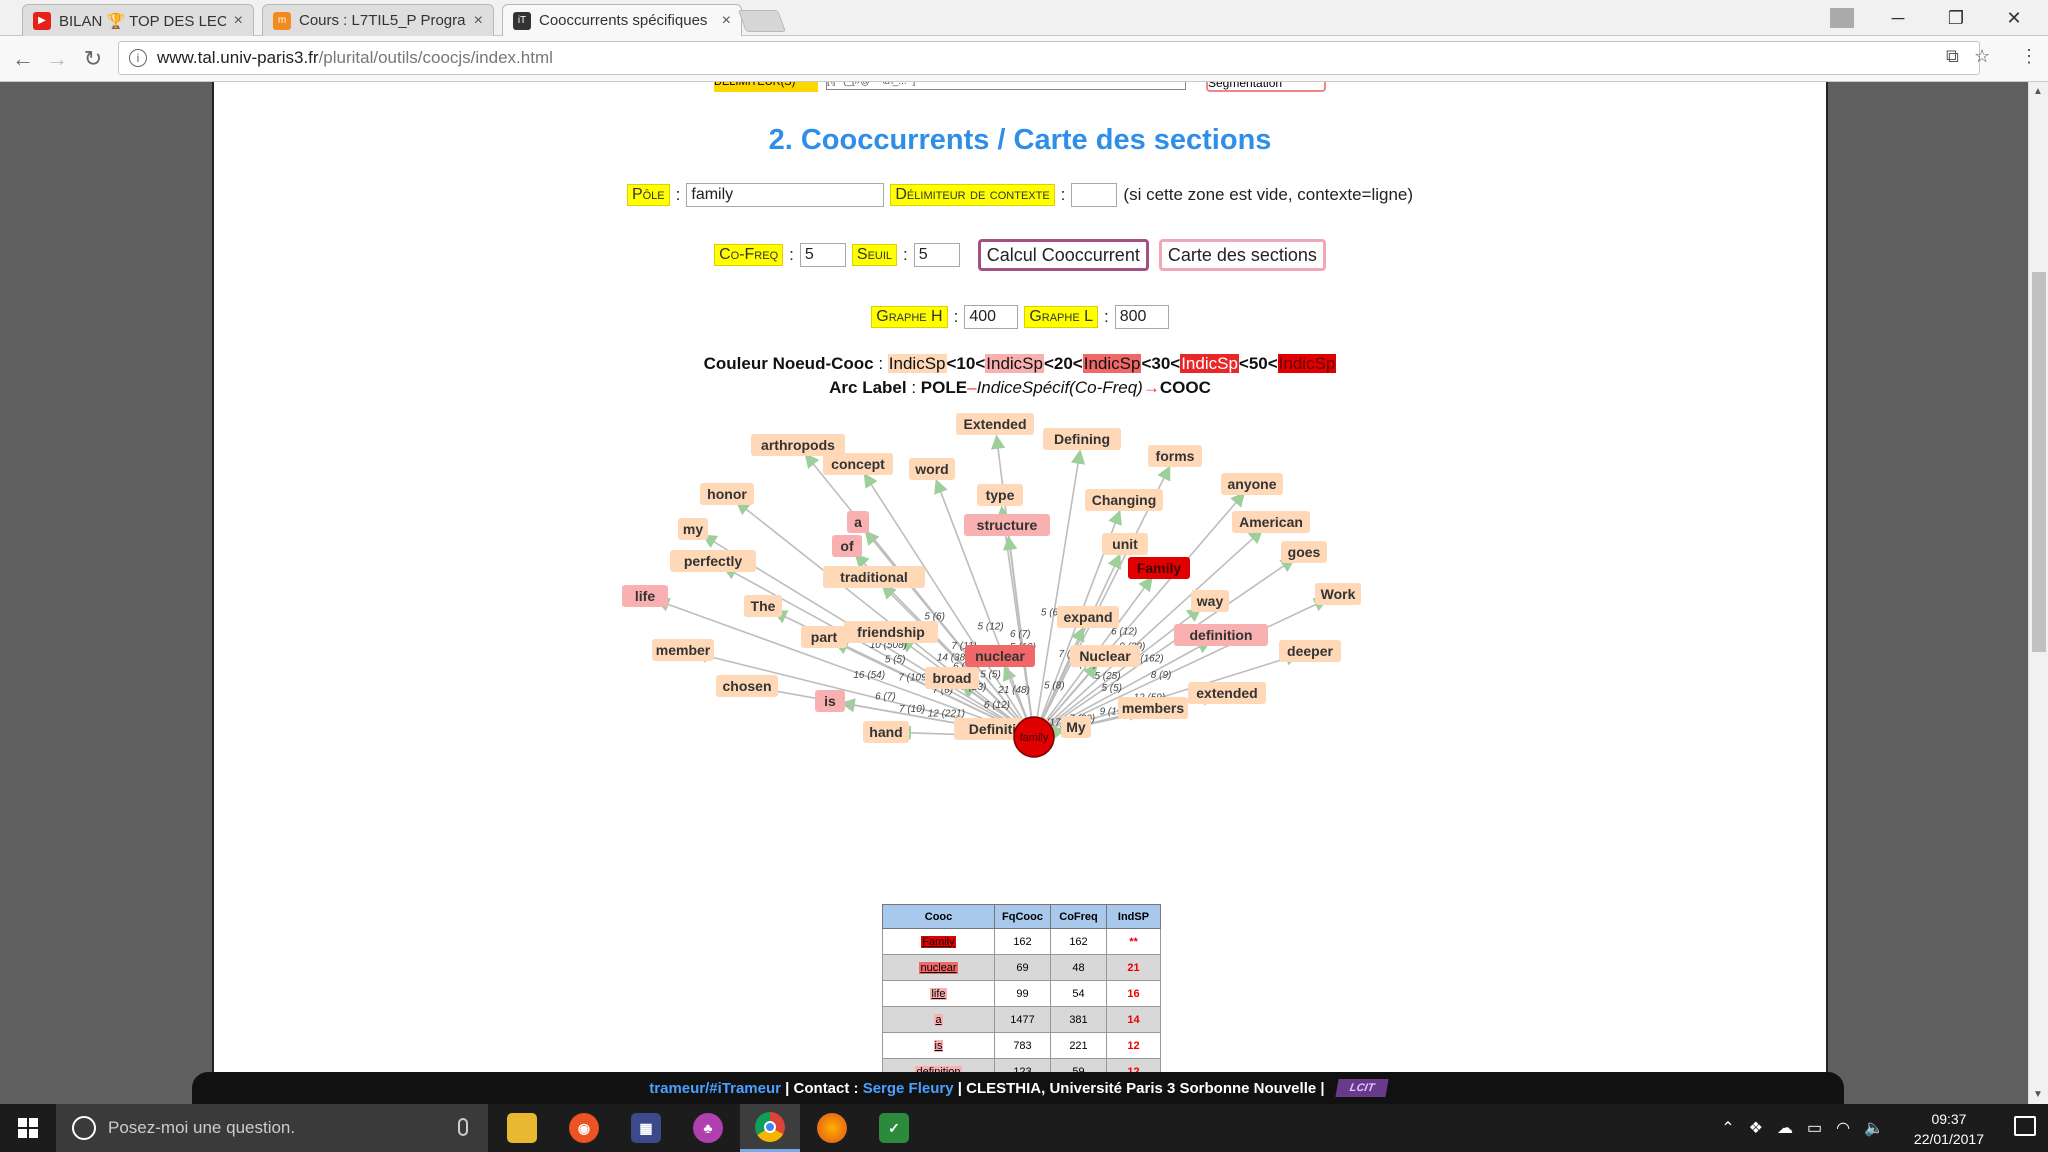  What do you see at coordinates (1271, 522) in the screenshot?
I see `node-american: American` at bounding box center [1271, 522].